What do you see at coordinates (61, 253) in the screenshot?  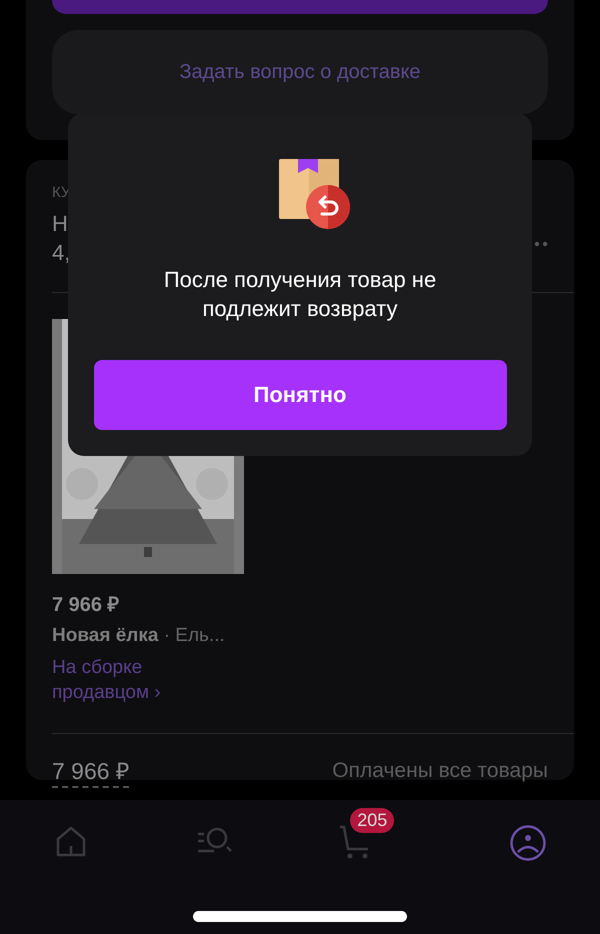 I see `order-heading: 4,` at bounding box center [61, 253].